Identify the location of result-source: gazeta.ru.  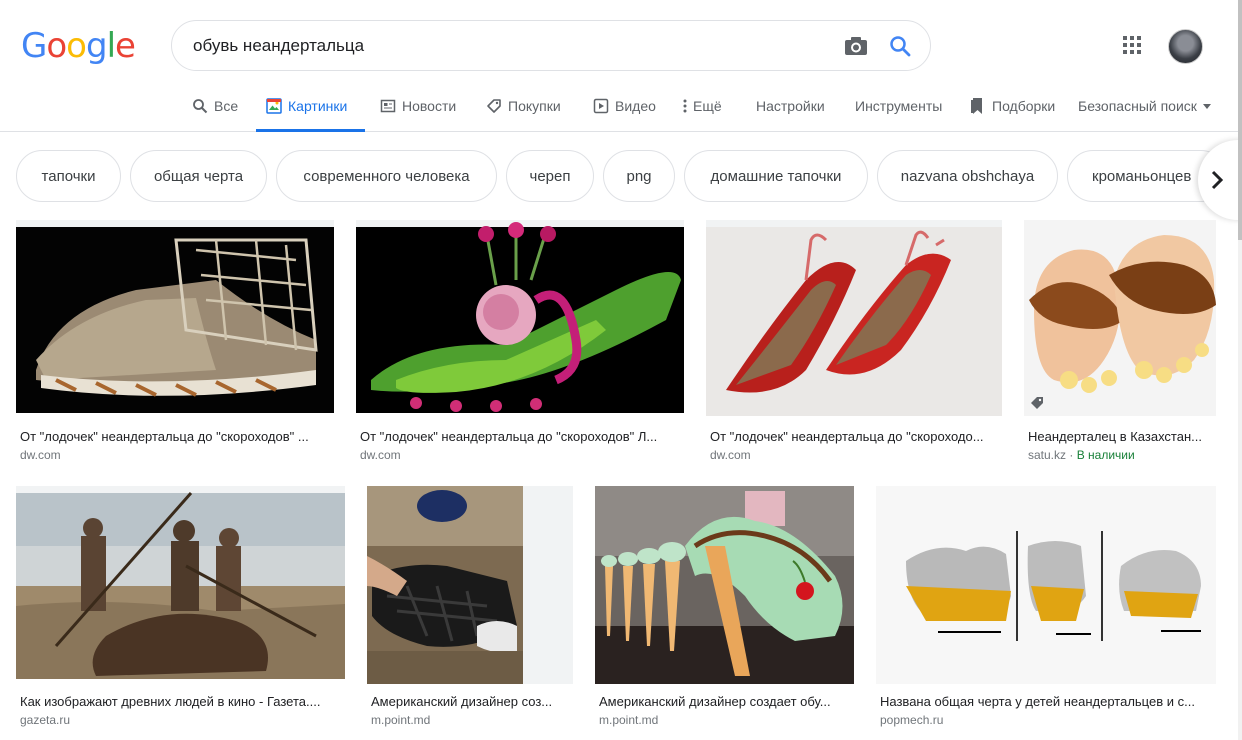
(45, 720).